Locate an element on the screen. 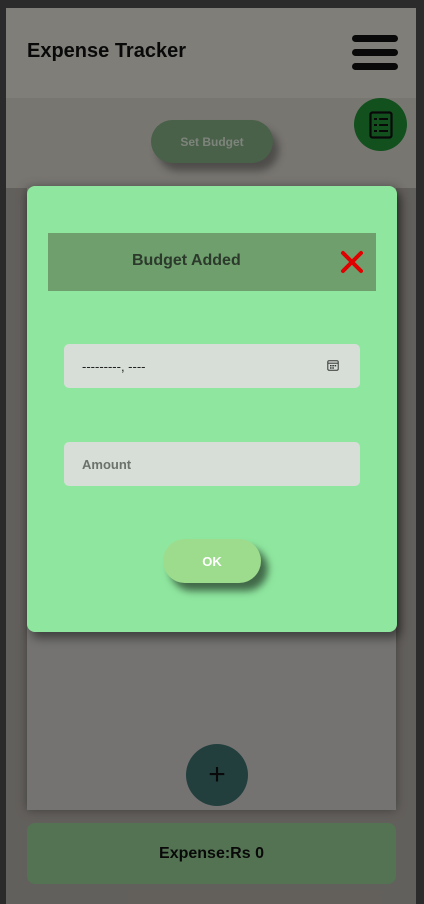 This screenshot has width=424, height=904. date-value: ---------, ---- is located at coordinates (114, 366).